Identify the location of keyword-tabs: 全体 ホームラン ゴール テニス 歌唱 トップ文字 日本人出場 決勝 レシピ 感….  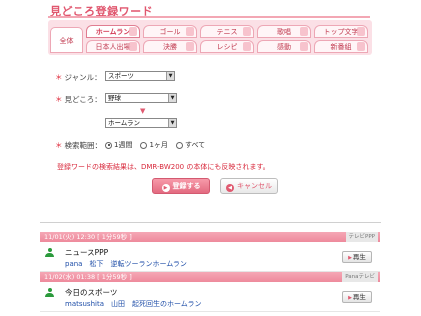
(210, 37).